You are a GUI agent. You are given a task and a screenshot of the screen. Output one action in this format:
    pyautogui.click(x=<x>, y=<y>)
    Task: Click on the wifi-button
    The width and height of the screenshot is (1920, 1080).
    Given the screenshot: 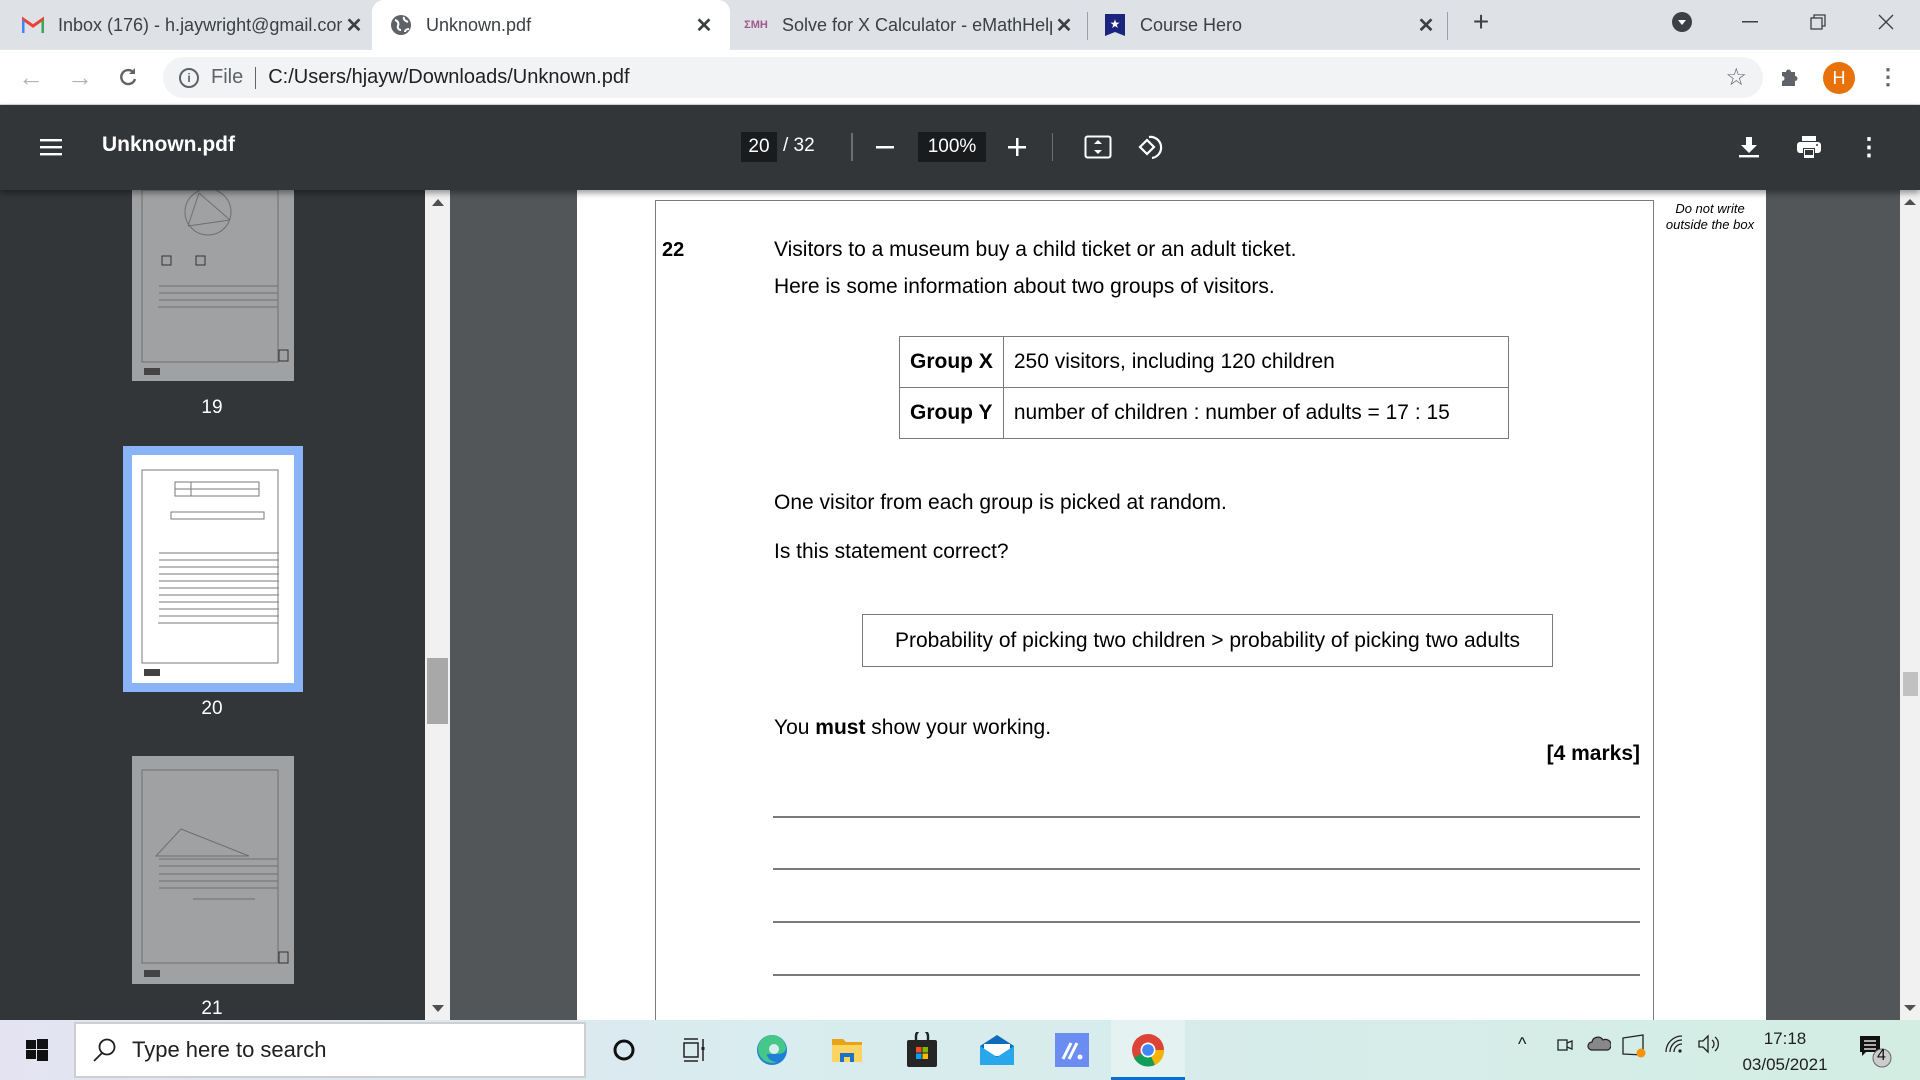 What is the action you would take?
    pyautogui.click(x=1675, y=1046)
    